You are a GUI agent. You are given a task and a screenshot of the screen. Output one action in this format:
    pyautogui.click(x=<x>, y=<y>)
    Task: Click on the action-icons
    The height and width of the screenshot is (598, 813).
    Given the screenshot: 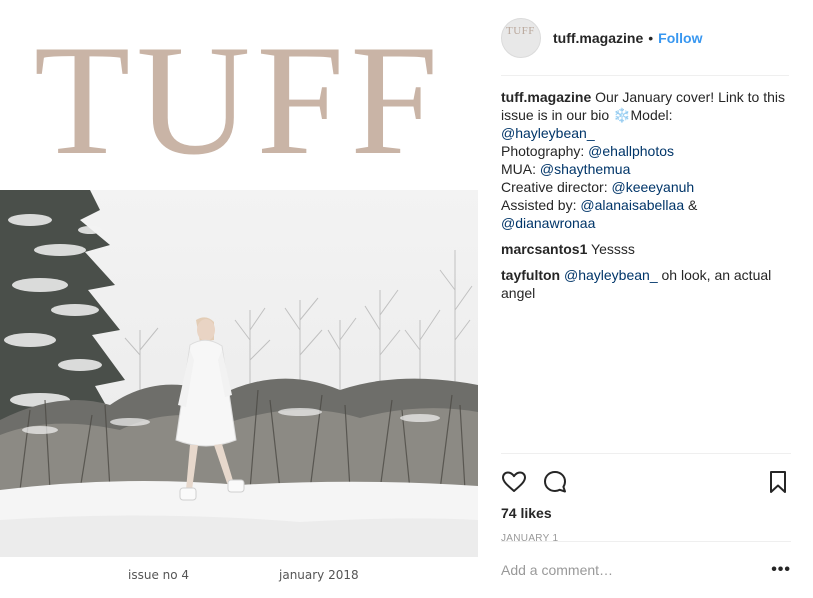 What is the action you would take?
    pyautogui.click(x=646, y=482)
    